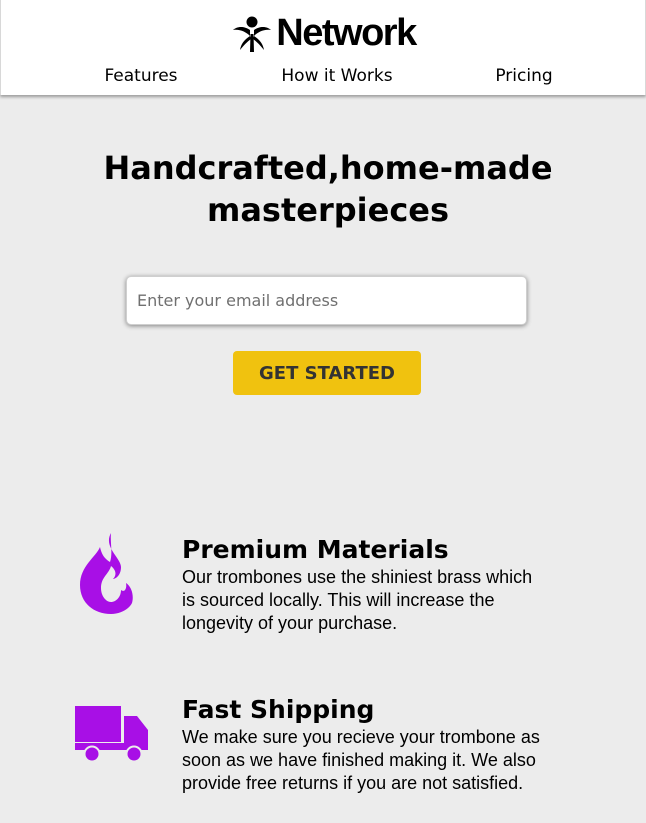  Describe the element at coordinates (523, 76) in the screenshot. I see `nav-link-pricing: Pricing` at that location.